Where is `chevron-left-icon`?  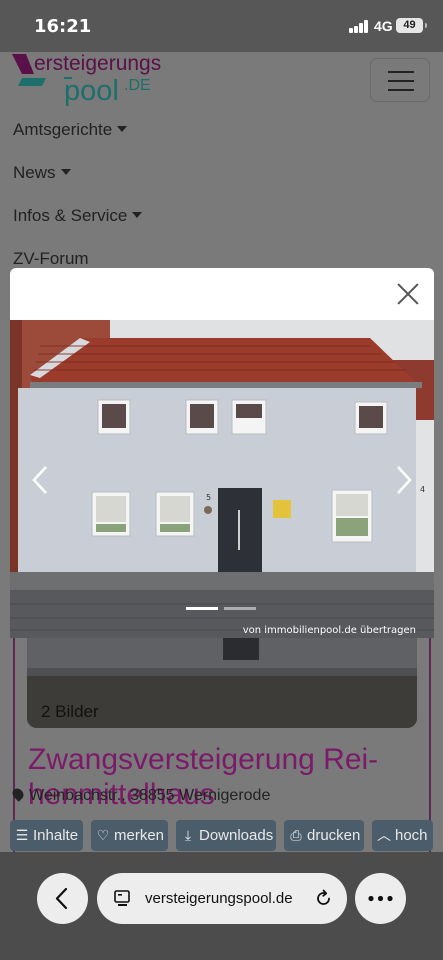 chevron-left-icon is located at coordinates (61, 898).